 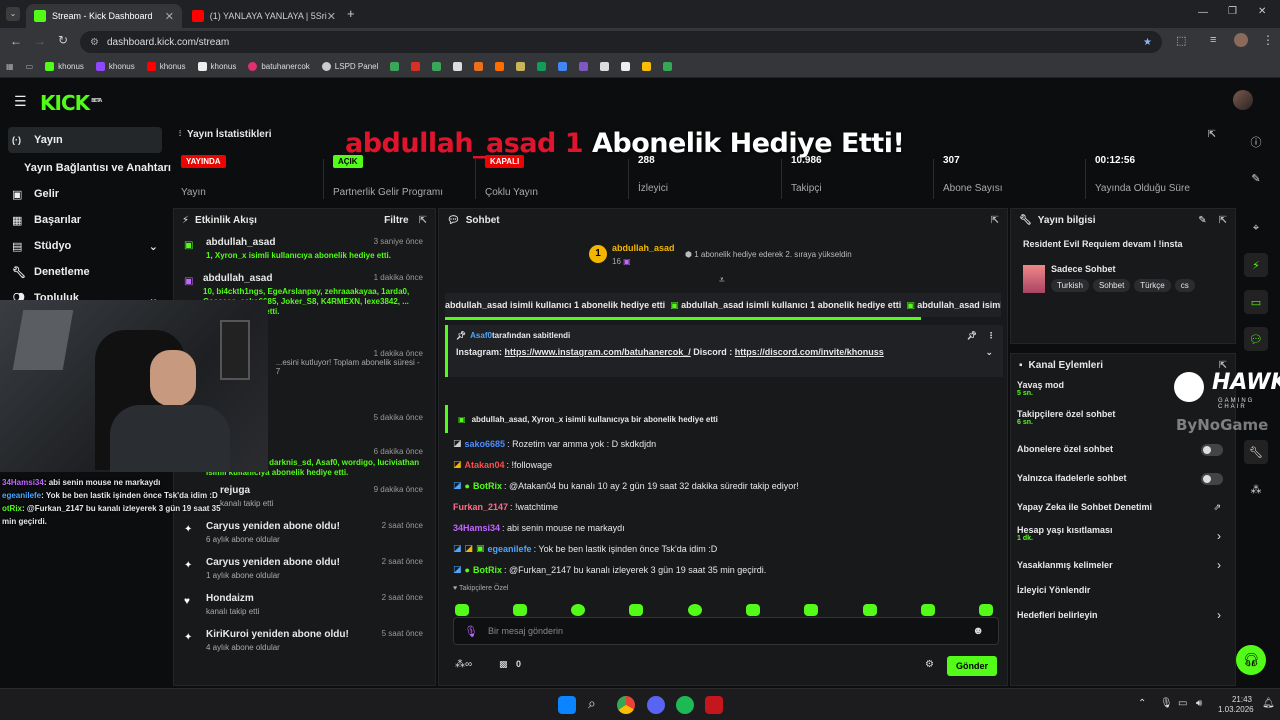 What do you see at coordinates (1243, 100) in the screenshot?
I see `user-avatar` at bounding box center [1243, 100].